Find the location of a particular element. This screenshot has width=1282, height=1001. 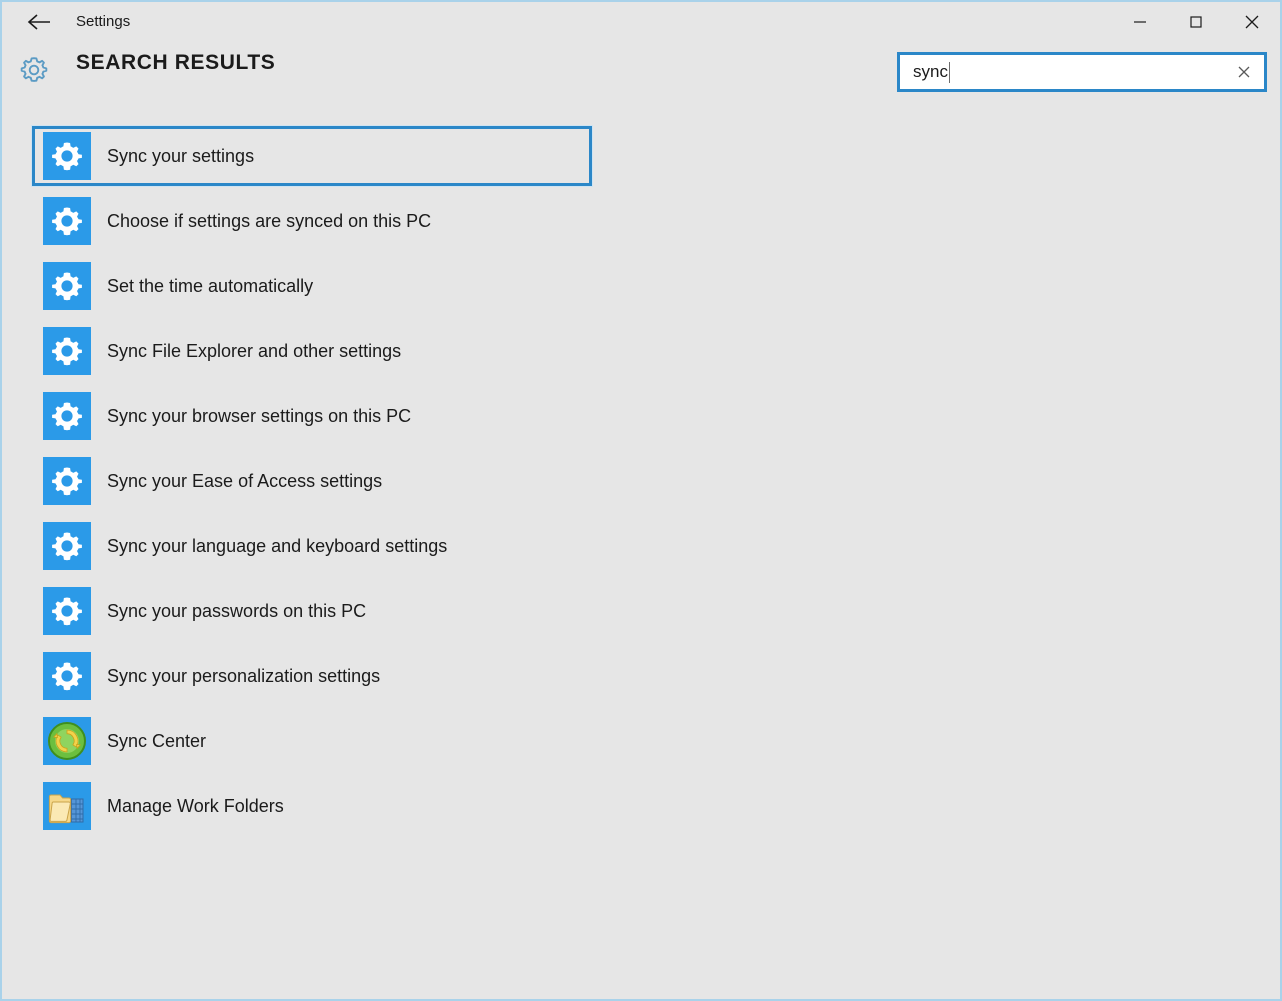

back-arrow-icon is located at coordinates (39, 22).